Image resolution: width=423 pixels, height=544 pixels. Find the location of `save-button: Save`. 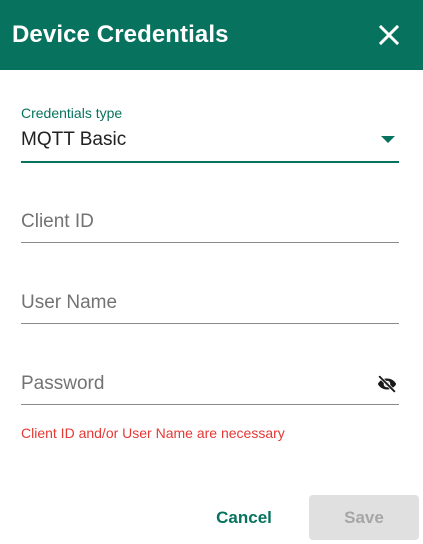

save-button: Save is located at coordinates (364, 517).